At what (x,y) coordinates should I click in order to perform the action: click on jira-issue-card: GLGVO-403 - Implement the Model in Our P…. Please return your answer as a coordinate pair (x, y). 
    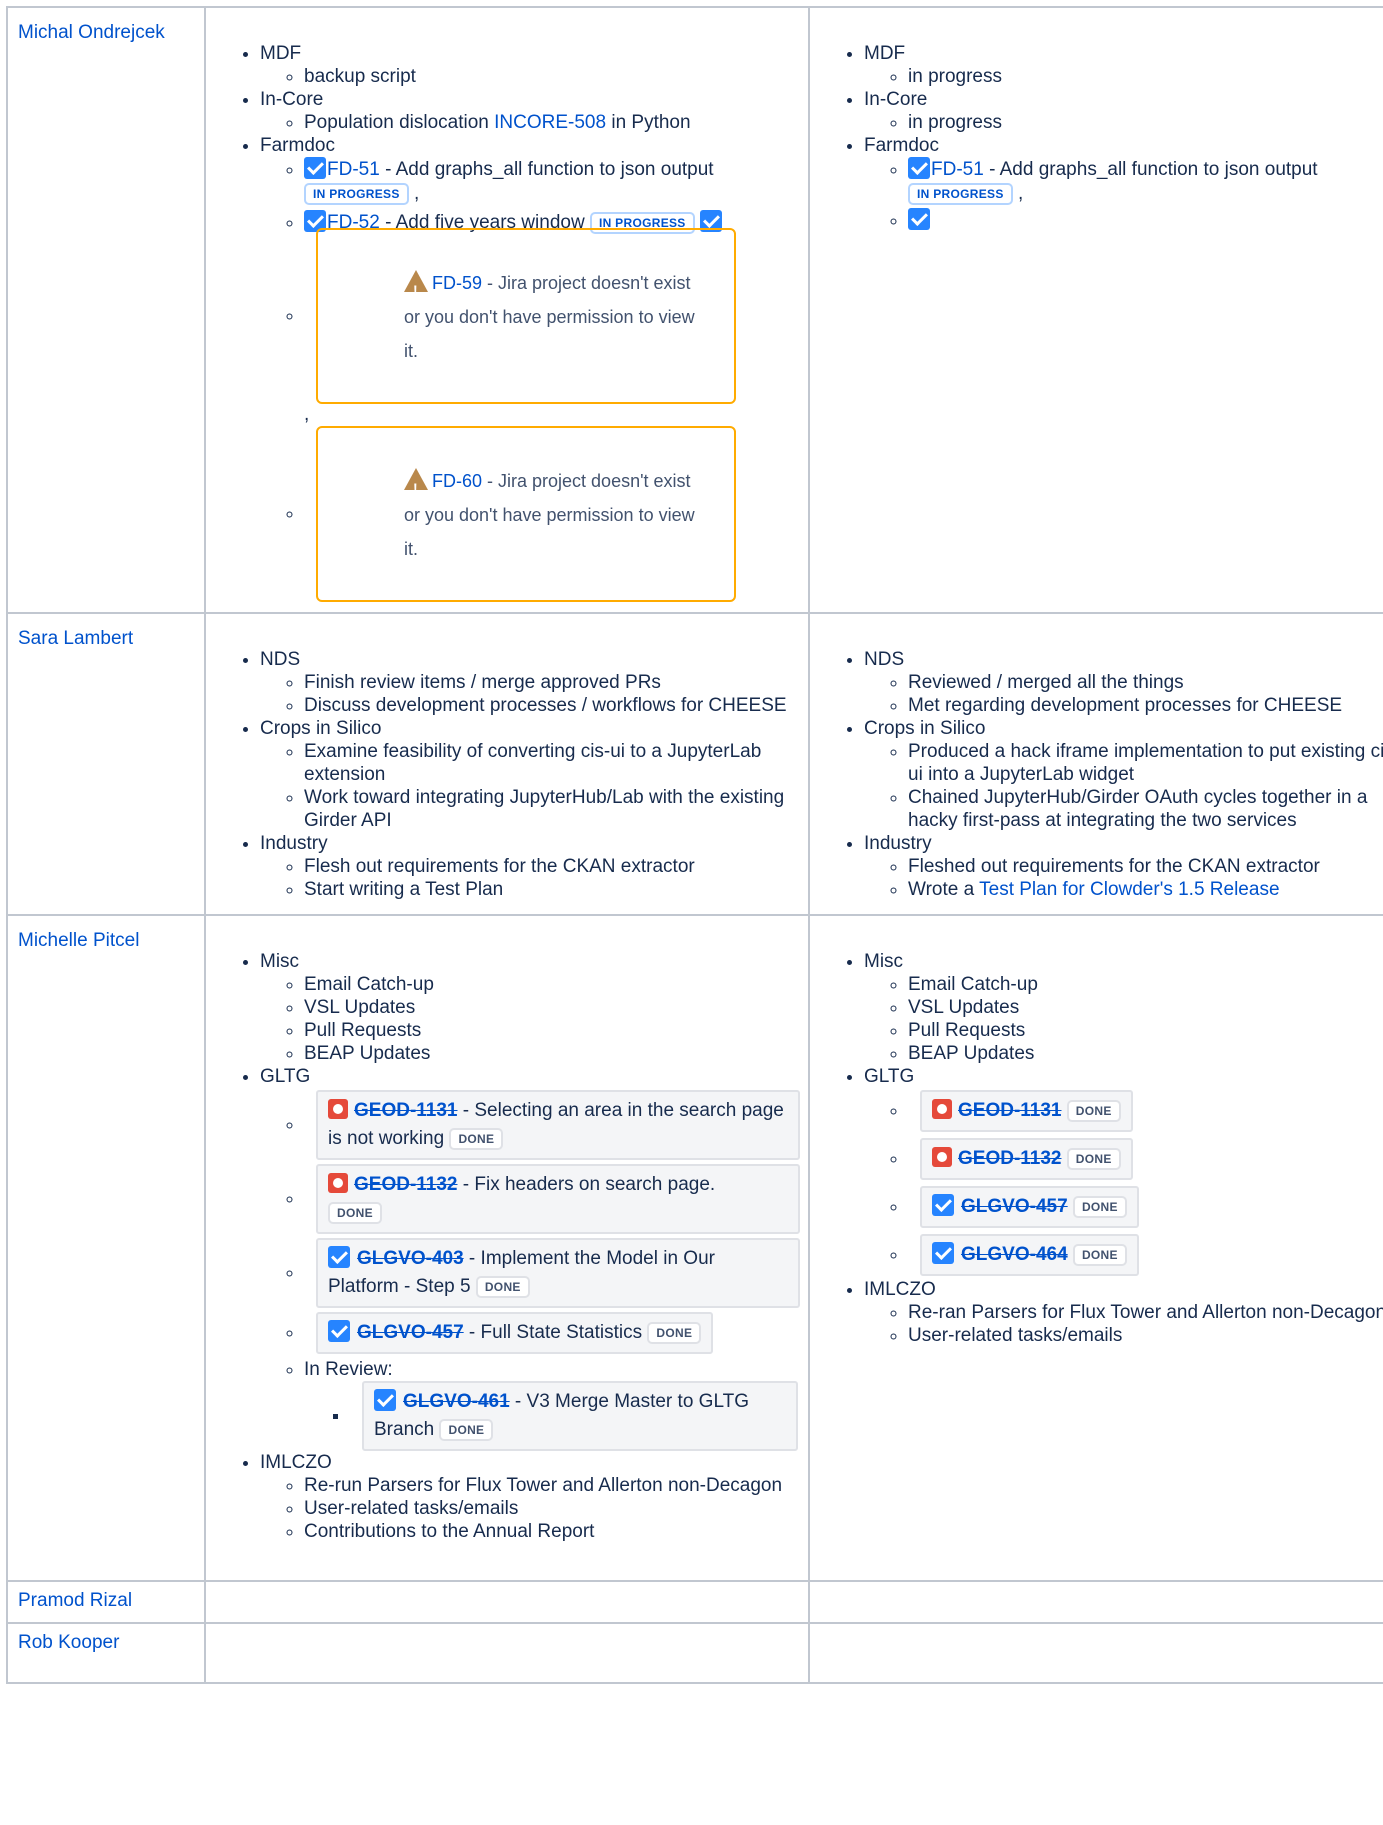
    Looking at the image, I should click on (558, 1273).